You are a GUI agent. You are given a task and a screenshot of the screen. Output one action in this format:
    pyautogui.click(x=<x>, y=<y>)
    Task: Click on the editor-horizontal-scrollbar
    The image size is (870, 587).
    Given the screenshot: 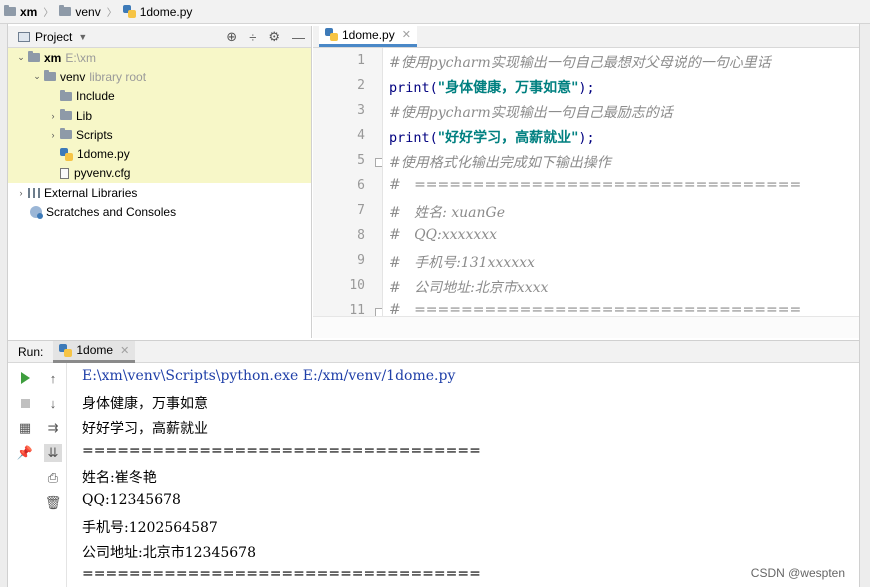 What is the action you would take?
    pyautogui.click(x=586, y=327)
    